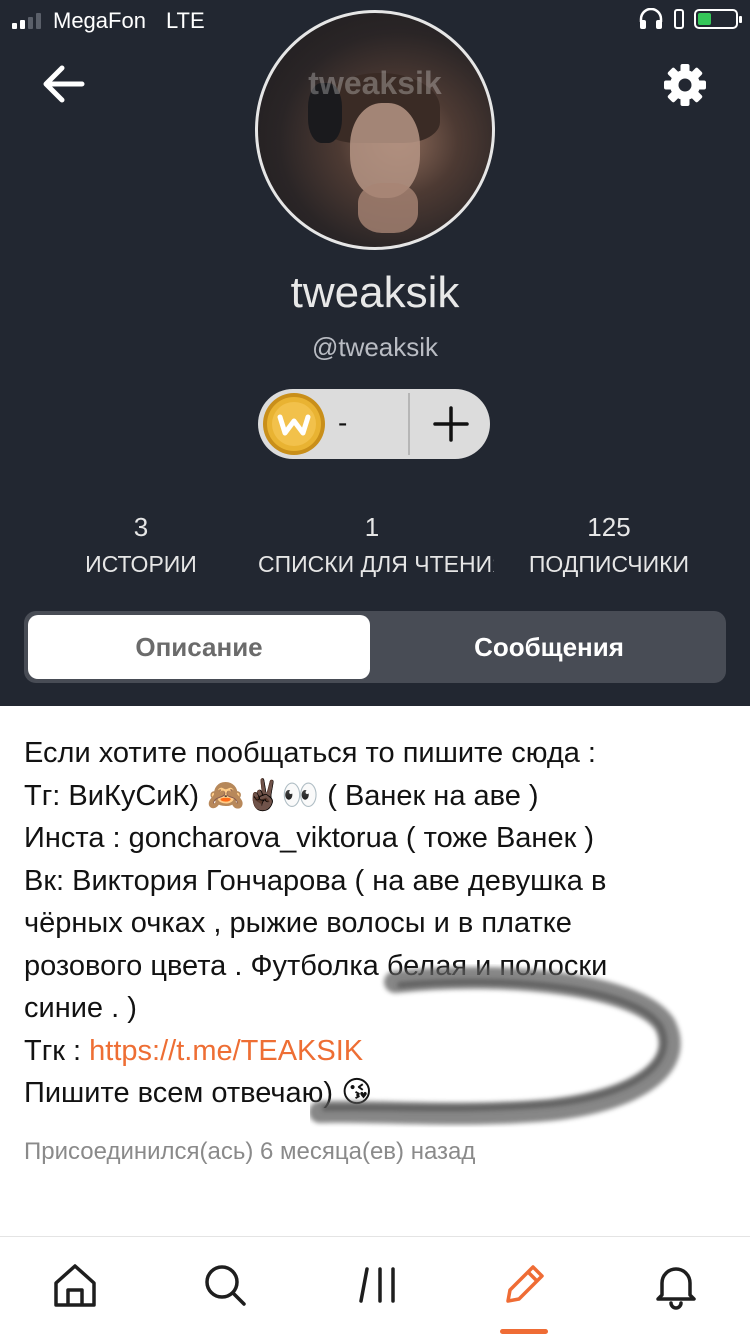 Image resolution: width=750 pixels, height=1334 pixels. Describe the element at coordinates (141, 527) in the screenshot. I see `stat-stories-value: 3` at that location.